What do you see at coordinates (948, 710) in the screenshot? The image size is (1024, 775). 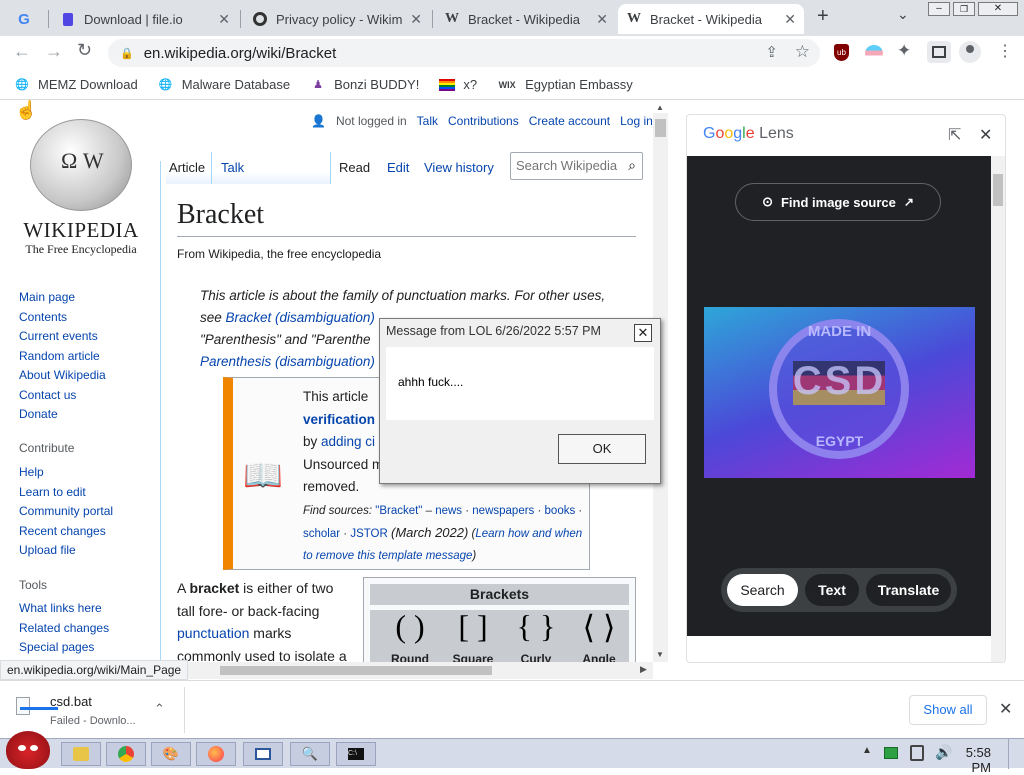 I see `show-all-button: Show all` at bounding box center [948, 710].